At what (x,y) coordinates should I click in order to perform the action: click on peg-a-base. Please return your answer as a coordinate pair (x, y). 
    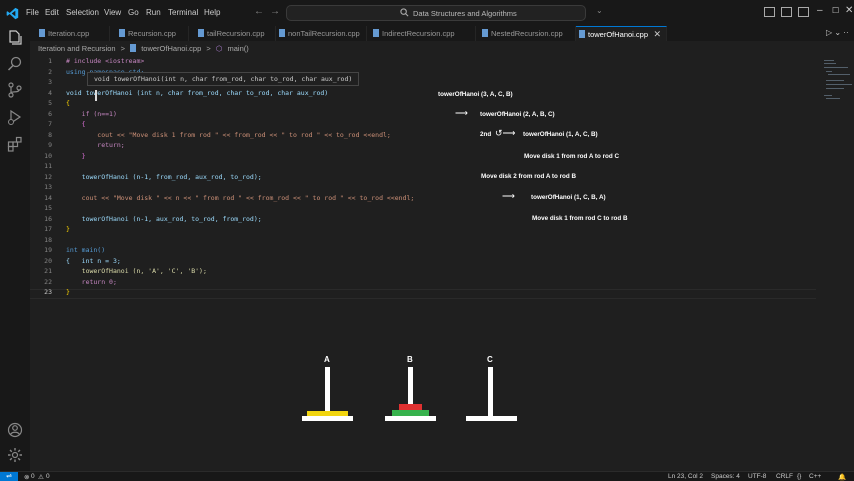
    Looking at the image, I should click on (327, 418).